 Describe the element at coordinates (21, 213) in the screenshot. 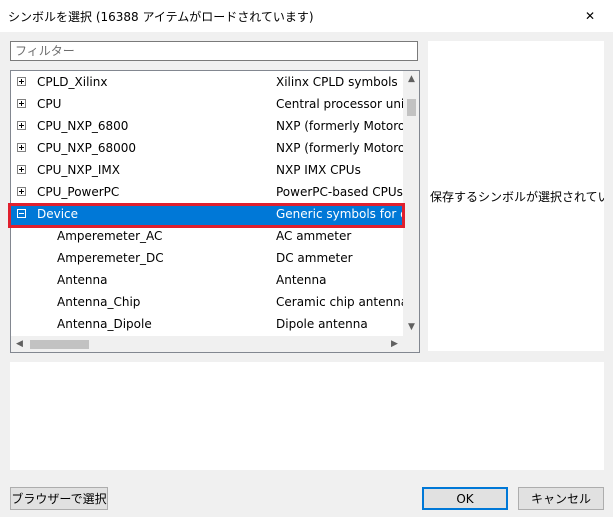

I see `collapse-icon` at that location.